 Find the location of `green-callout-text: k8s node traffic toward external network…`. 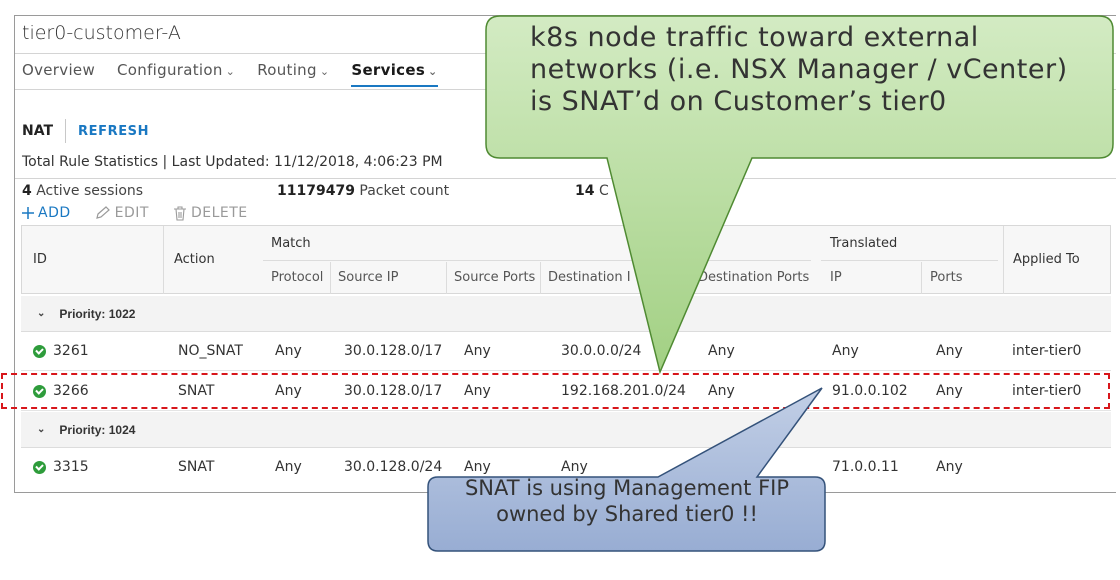

green-callout-text: k8s node traffic toward external network… is located at coordinates (799, 69).